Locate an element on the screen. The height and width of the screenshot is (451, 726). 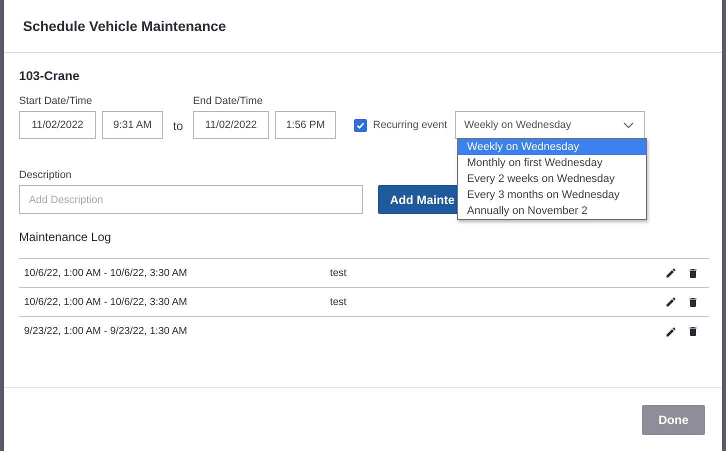
description-field: Add Description is located at coordinates (191, 199).